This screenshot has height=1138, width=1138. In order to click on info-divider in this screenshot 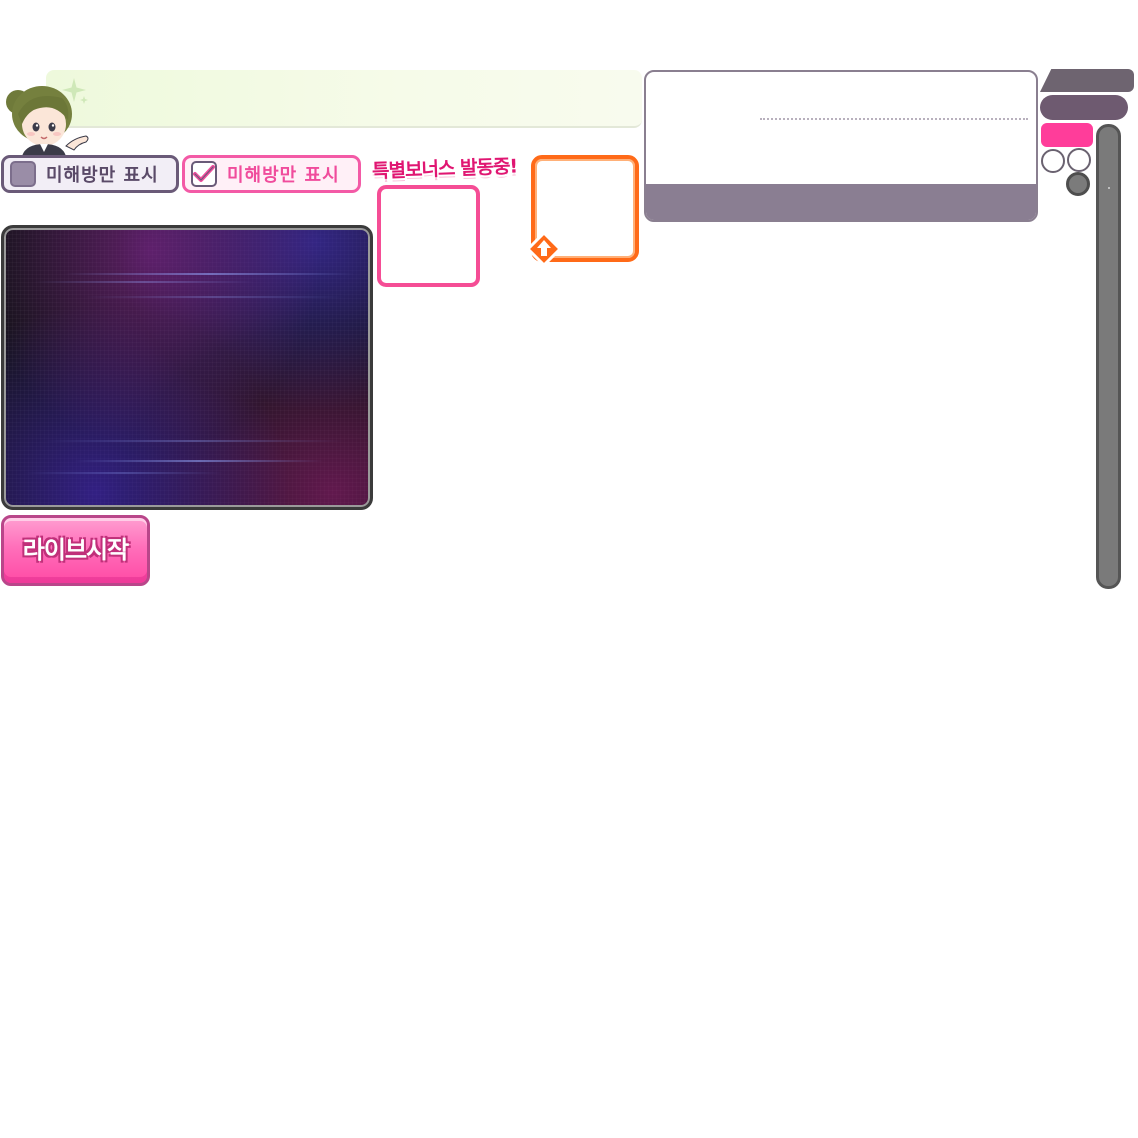, I will do `click(894, 119)`.